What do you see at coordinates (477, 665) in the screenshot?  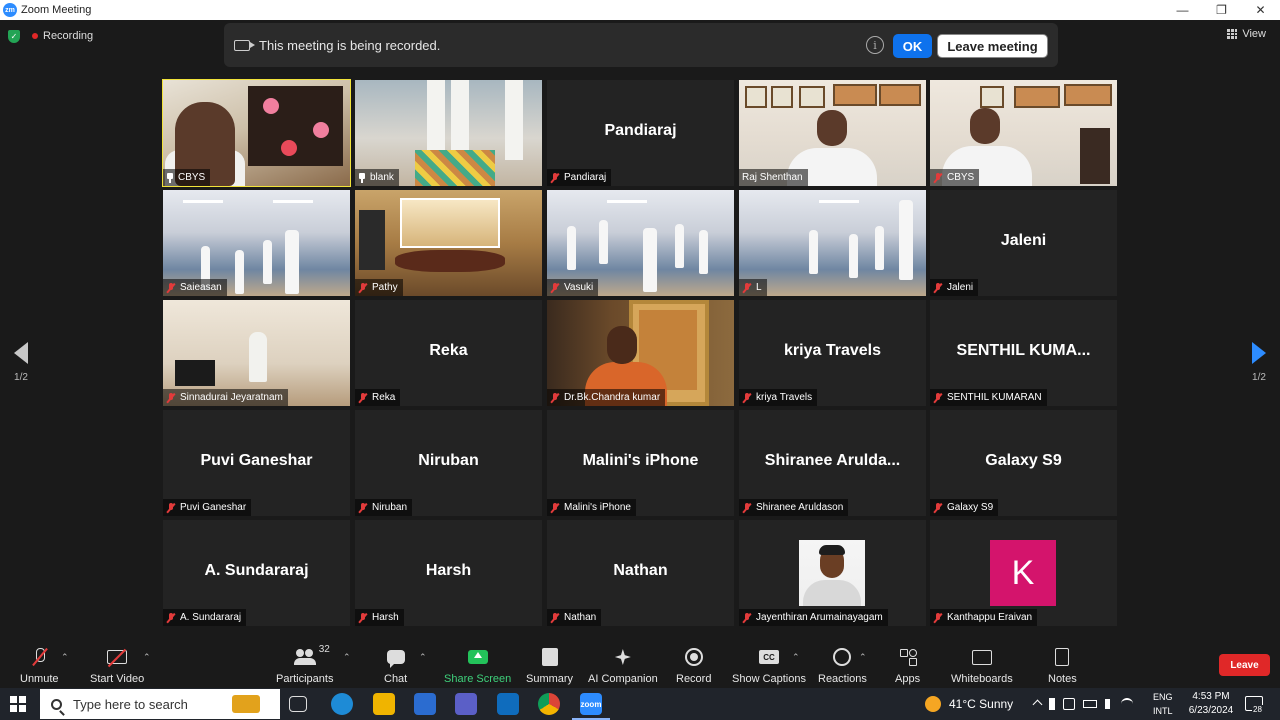 I see `share-screen-button: Share Screen` at bounding box center [477, 665].